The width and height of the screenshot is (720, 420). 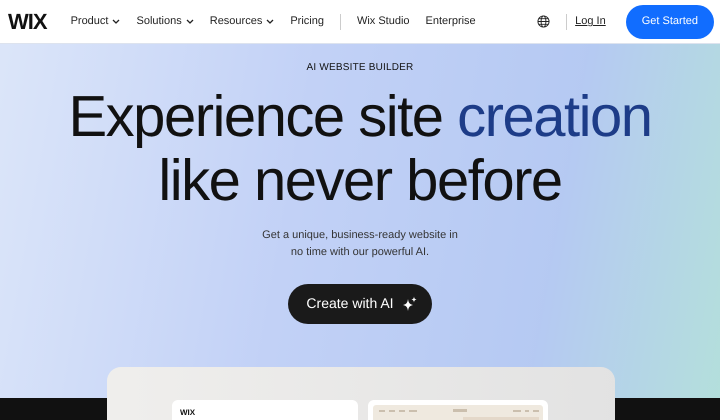 What do you see at coordinates (95, 21) in the screenshot?
I see `nav-menu-item: Product` at bounding box center [95, 21].